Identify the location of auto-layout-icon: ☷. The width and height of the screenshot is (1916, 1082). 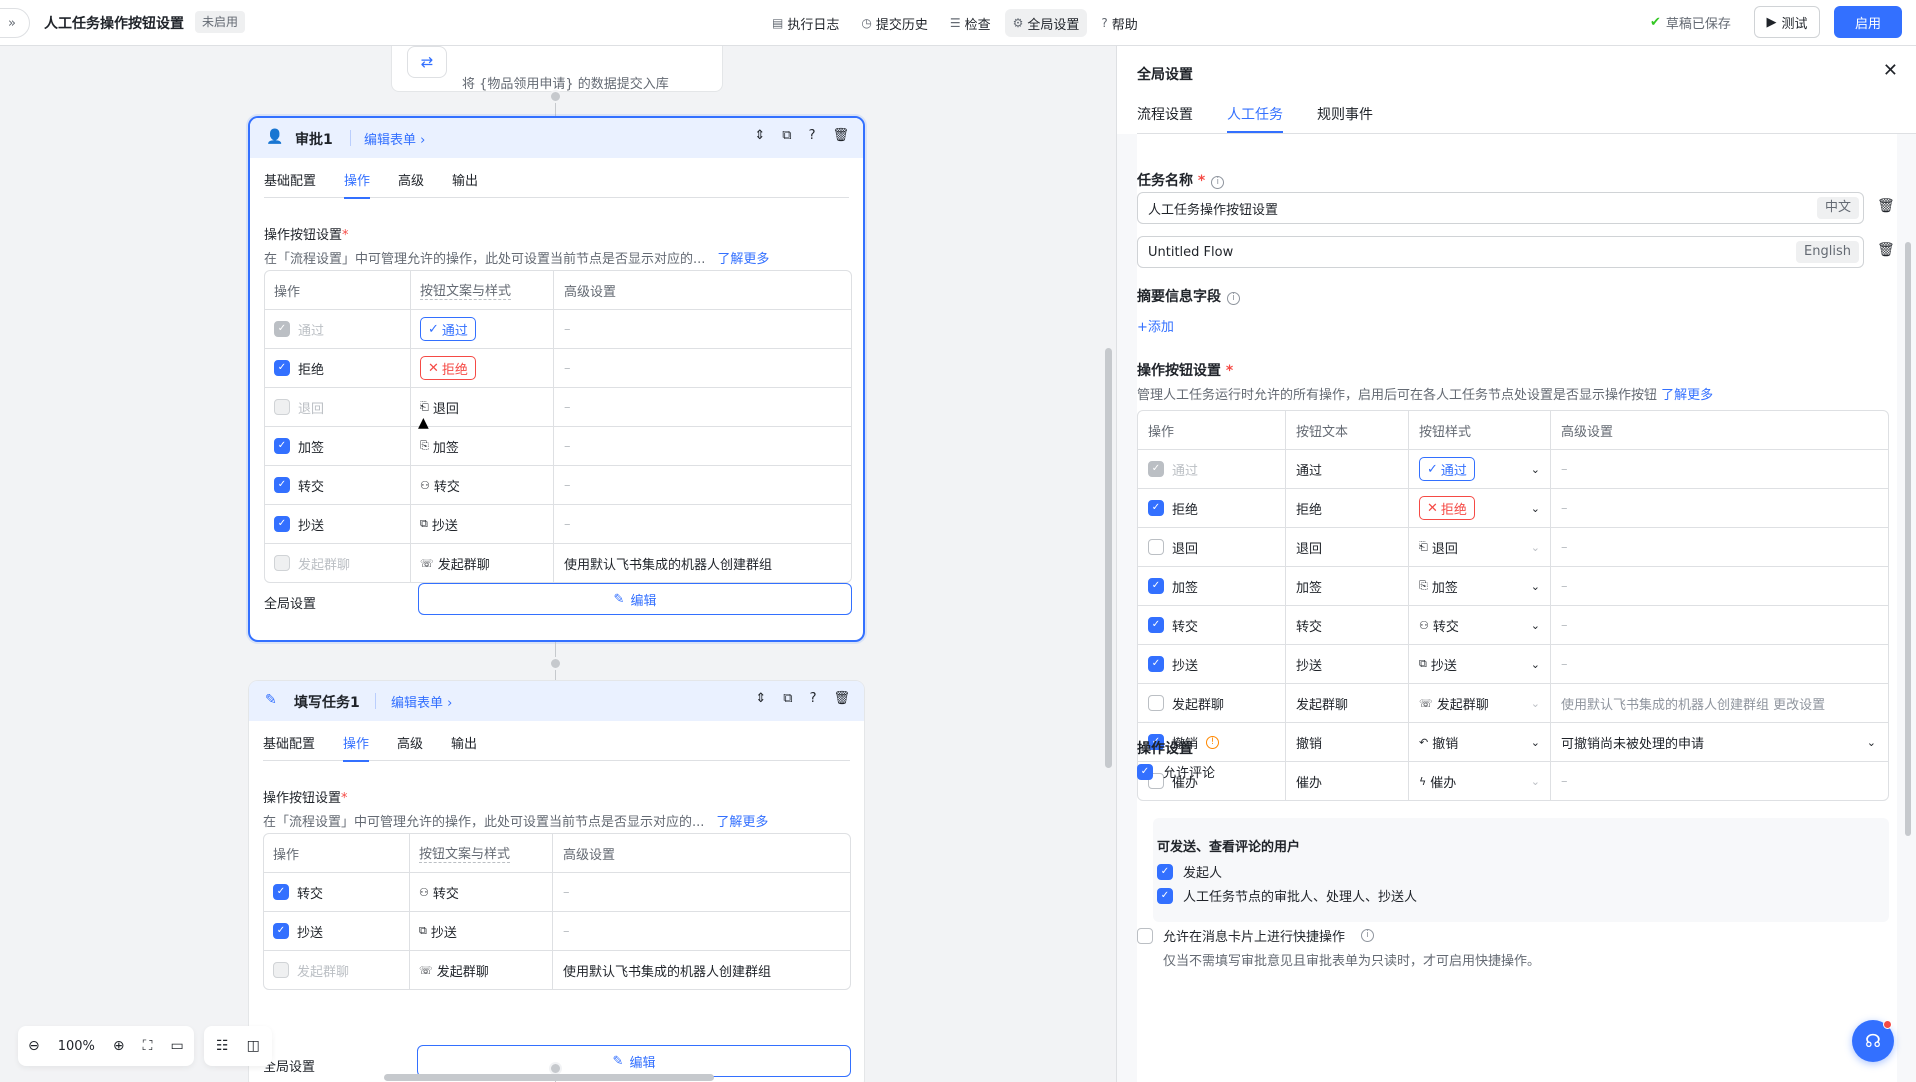
(222, 1046).